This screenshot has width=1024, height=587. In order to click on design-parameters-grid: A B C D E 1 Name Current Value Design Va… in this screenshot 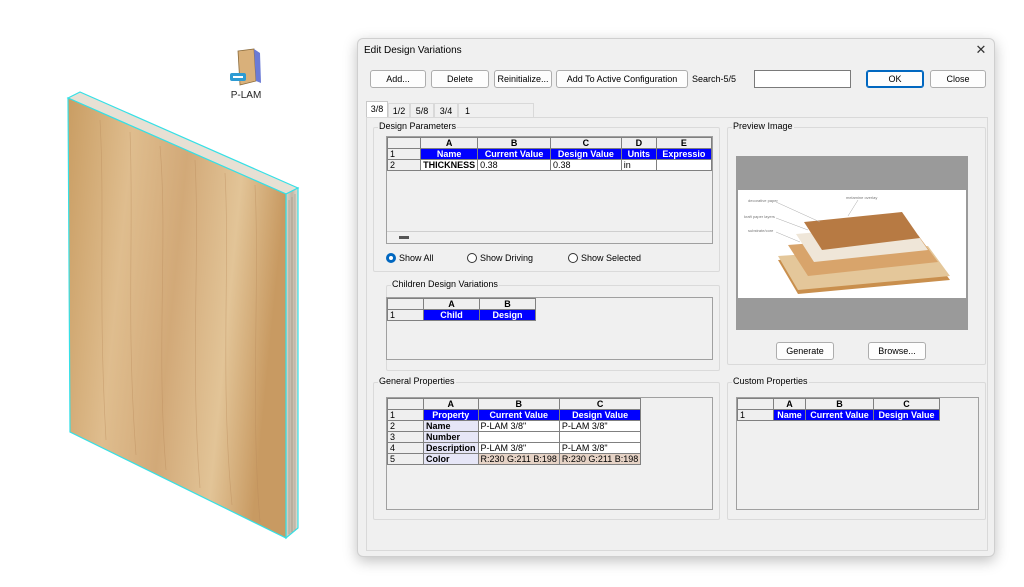, I will do `click(549, 190)`.